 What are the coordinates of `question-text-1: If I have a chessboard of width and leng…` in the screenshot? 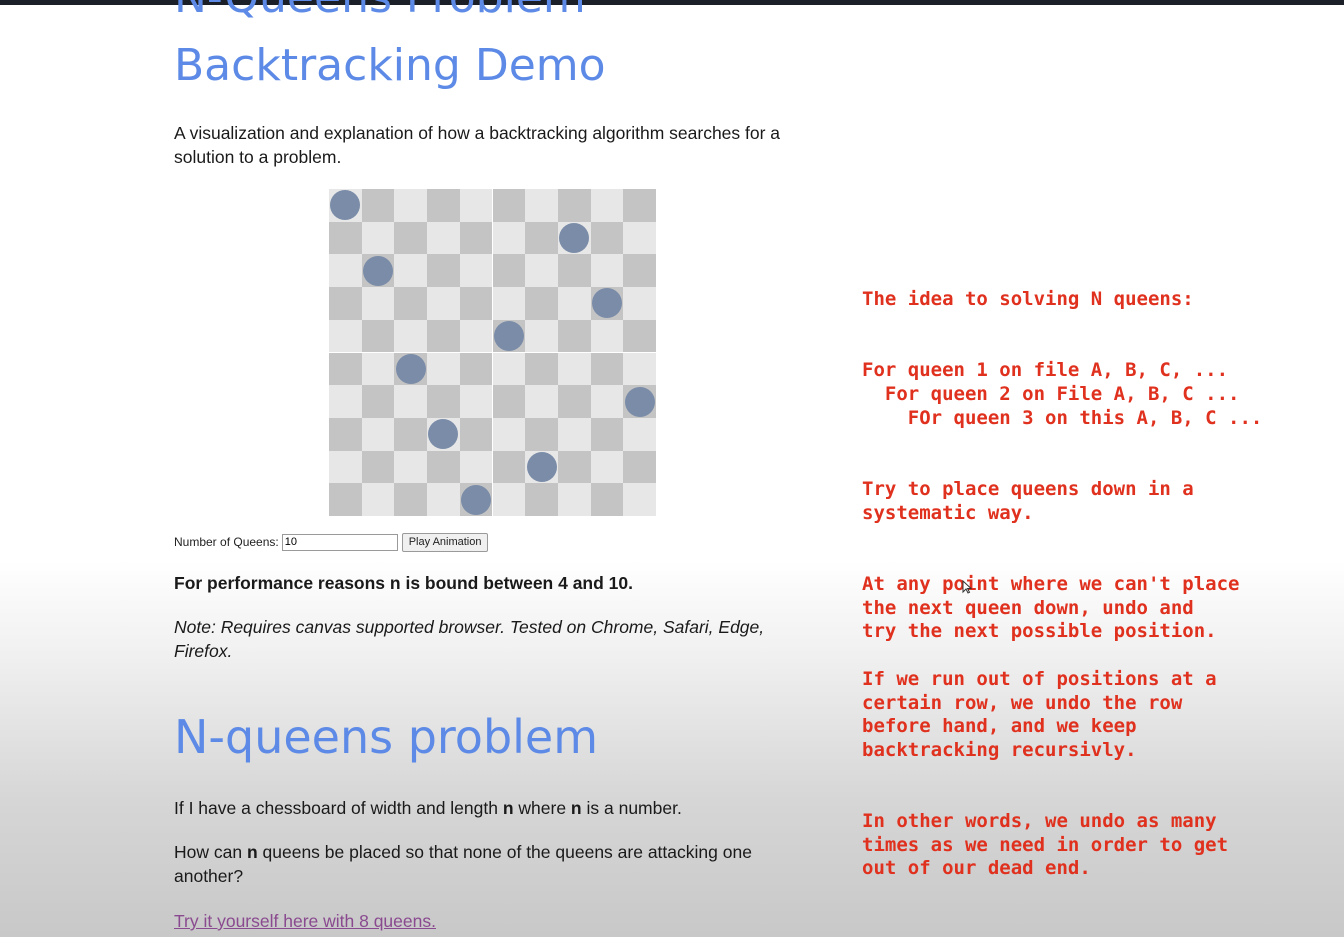 It's located at (494, 808).